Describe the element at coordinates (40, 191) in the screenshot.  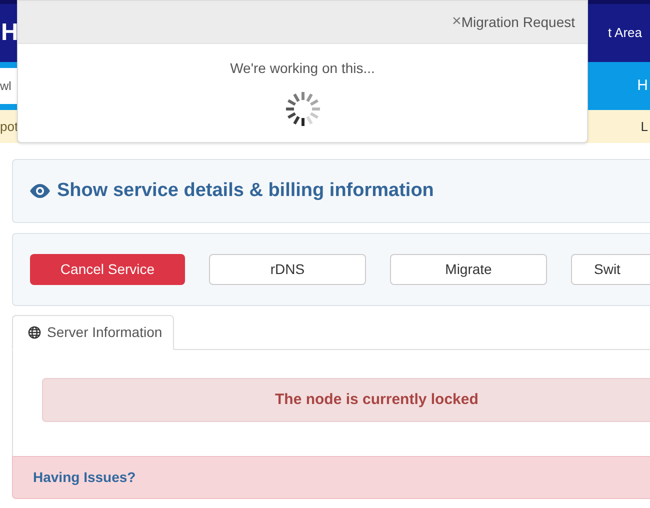
I see `eye-icon` at that location.